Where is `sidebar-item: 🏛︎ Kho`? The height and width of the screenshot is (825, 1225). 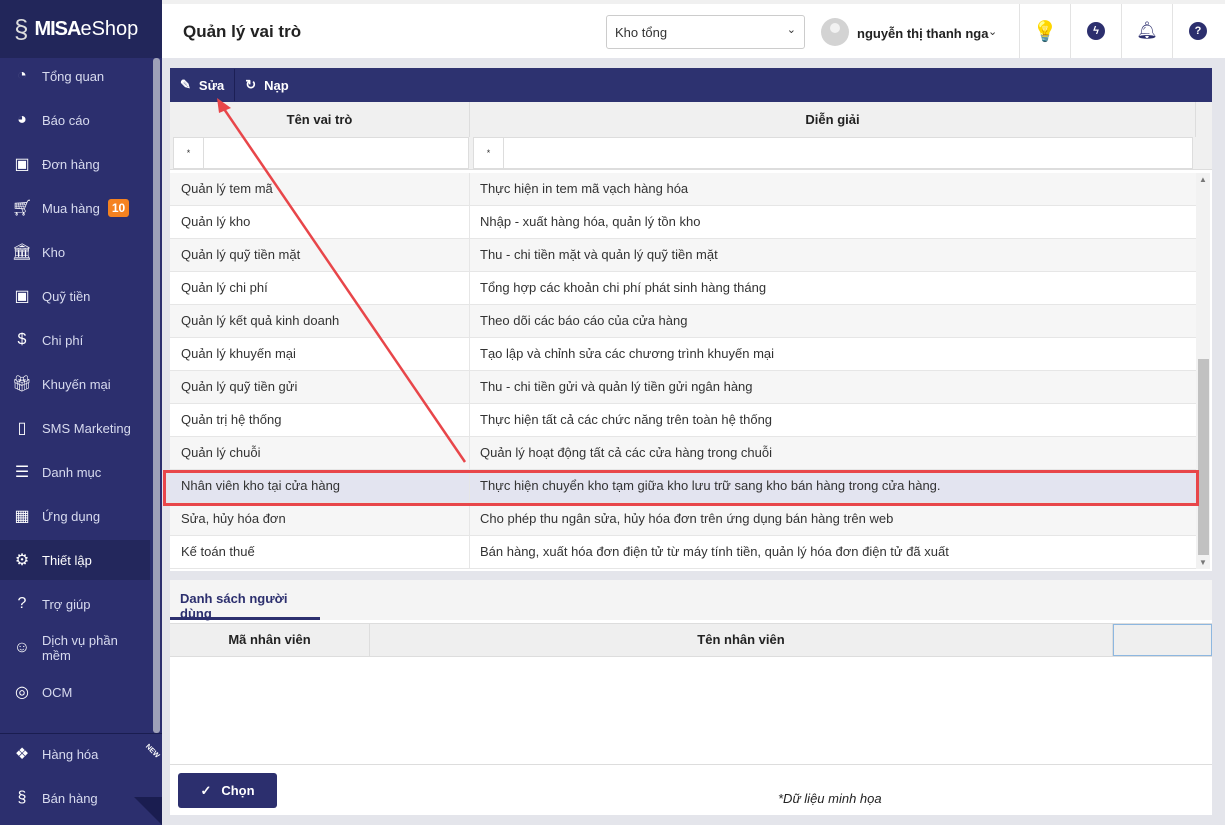 sidebar-item: 🏛︎ Kho is located at coordinates (75, 252).